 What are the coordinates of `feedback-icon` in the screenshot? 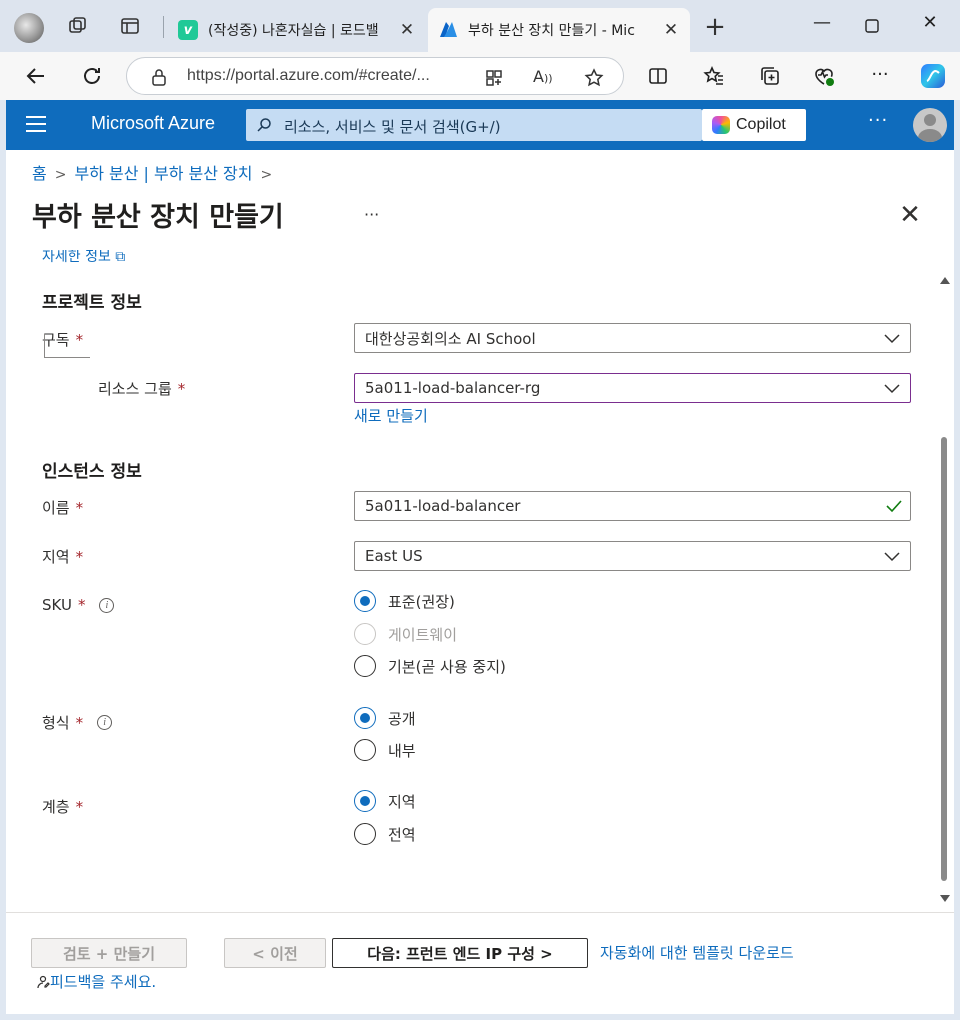 It's located at (43, 981).